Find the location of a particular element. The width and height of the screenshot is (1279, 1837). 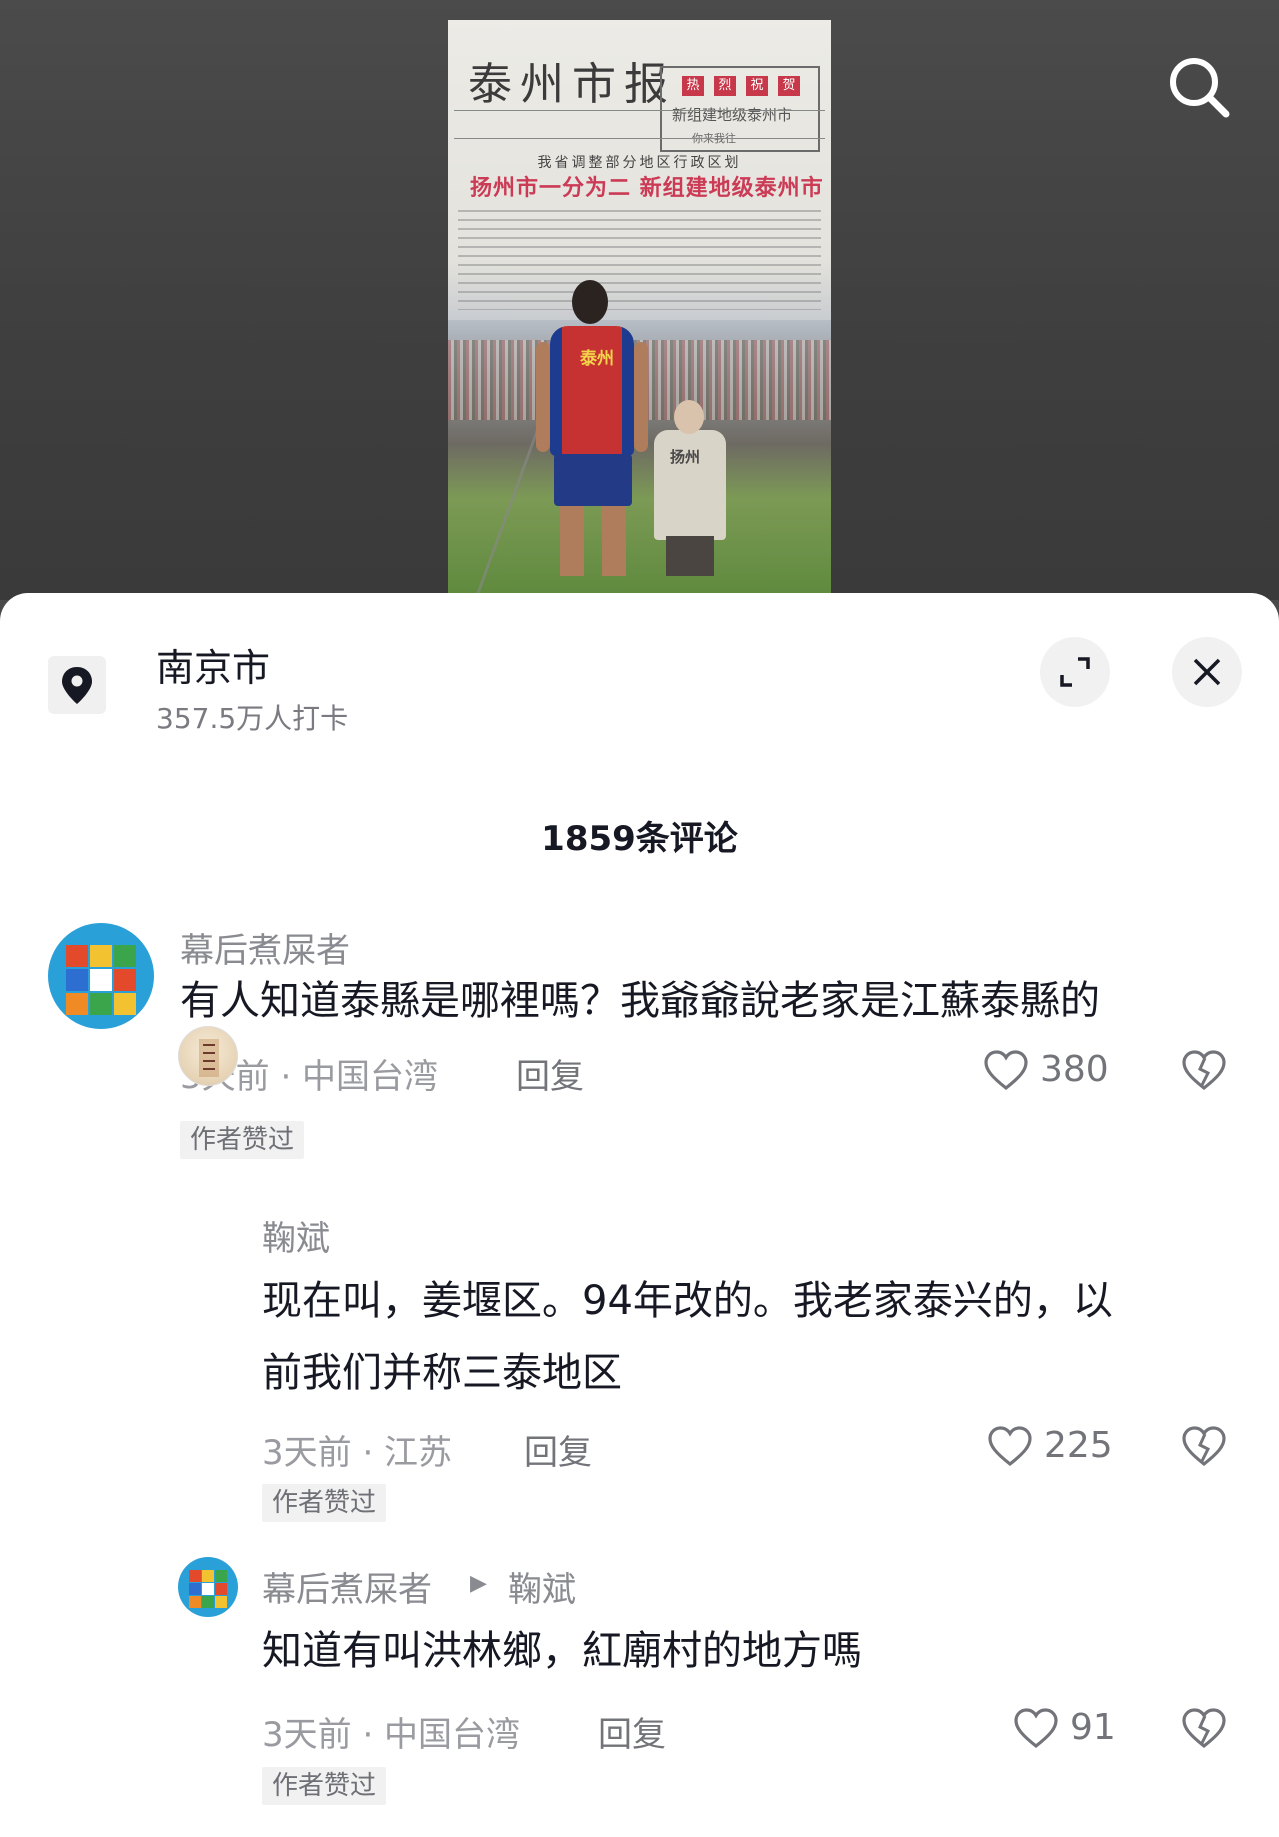

comment-username: 鞠斌 is located at coordinates (296, 1235).